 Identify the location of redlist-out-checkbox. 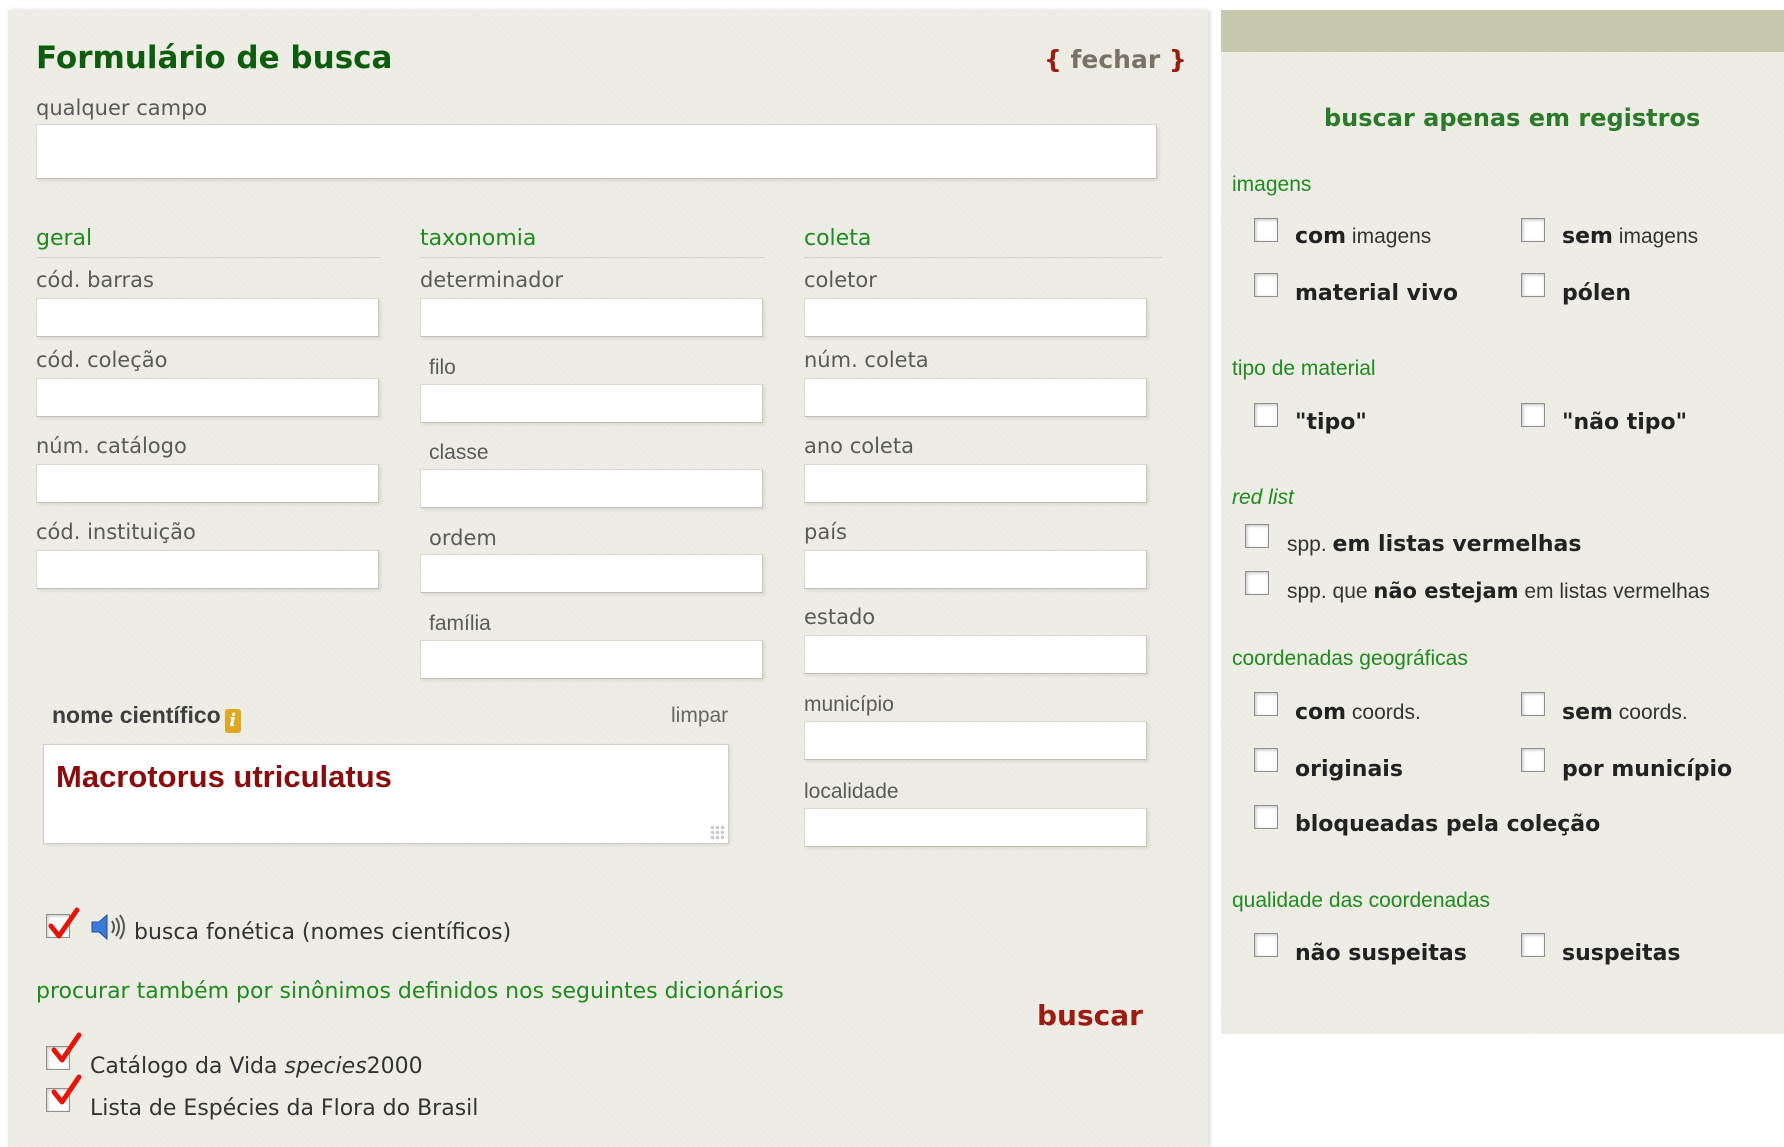
(1257, 583).